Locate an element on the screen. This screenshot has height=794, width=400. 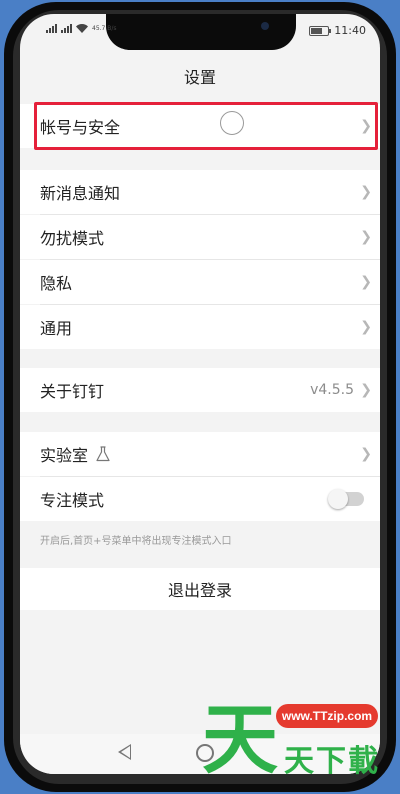
back-icon is located at coordinates (124, 752).